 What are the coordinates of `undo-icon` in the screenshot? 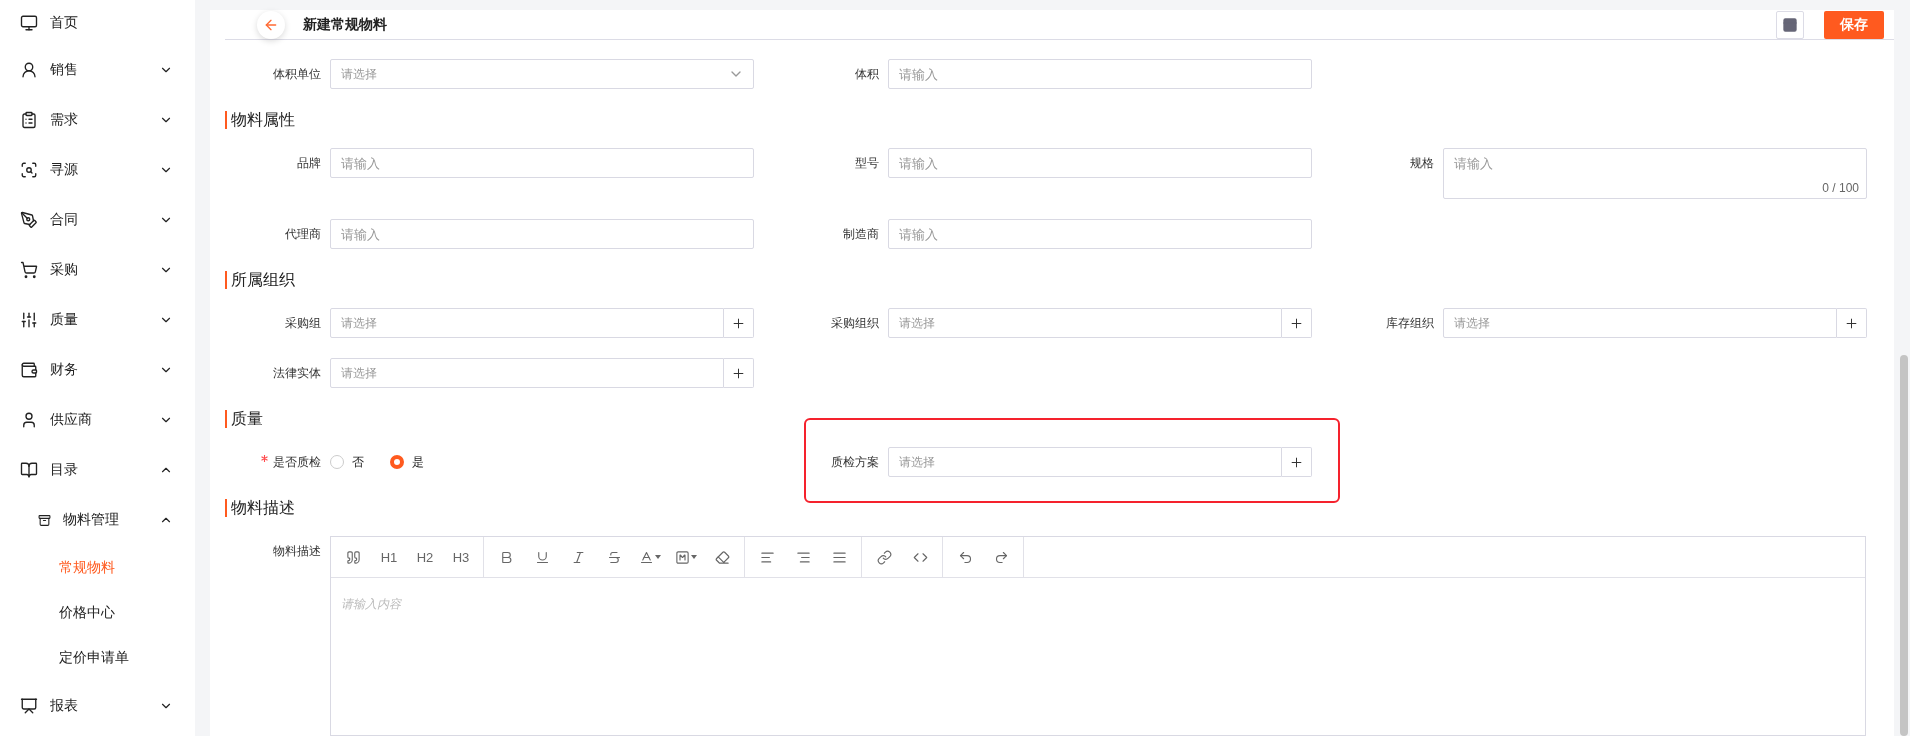 It's located at (965, 557).